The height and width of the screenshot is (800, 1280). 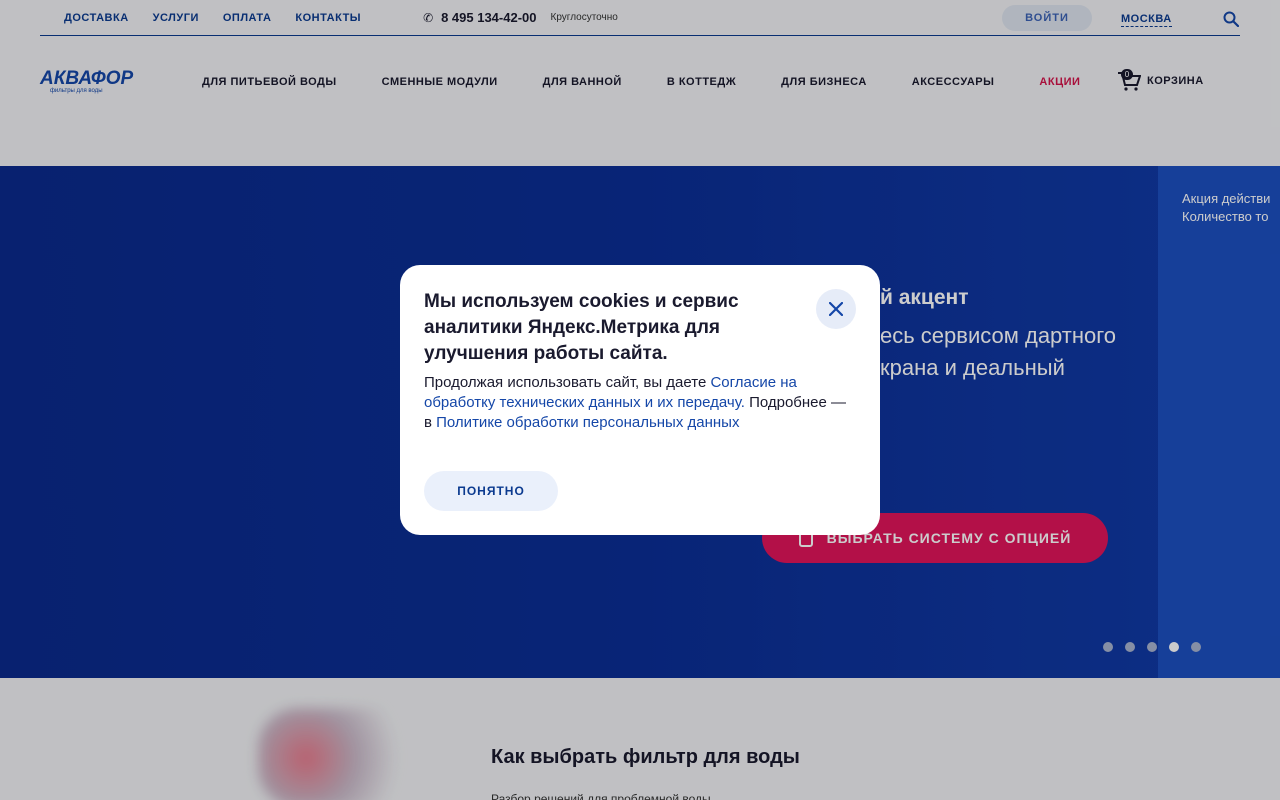 I want to click on accept-button: ПОНЯТНО, so click(x=491, y=491).